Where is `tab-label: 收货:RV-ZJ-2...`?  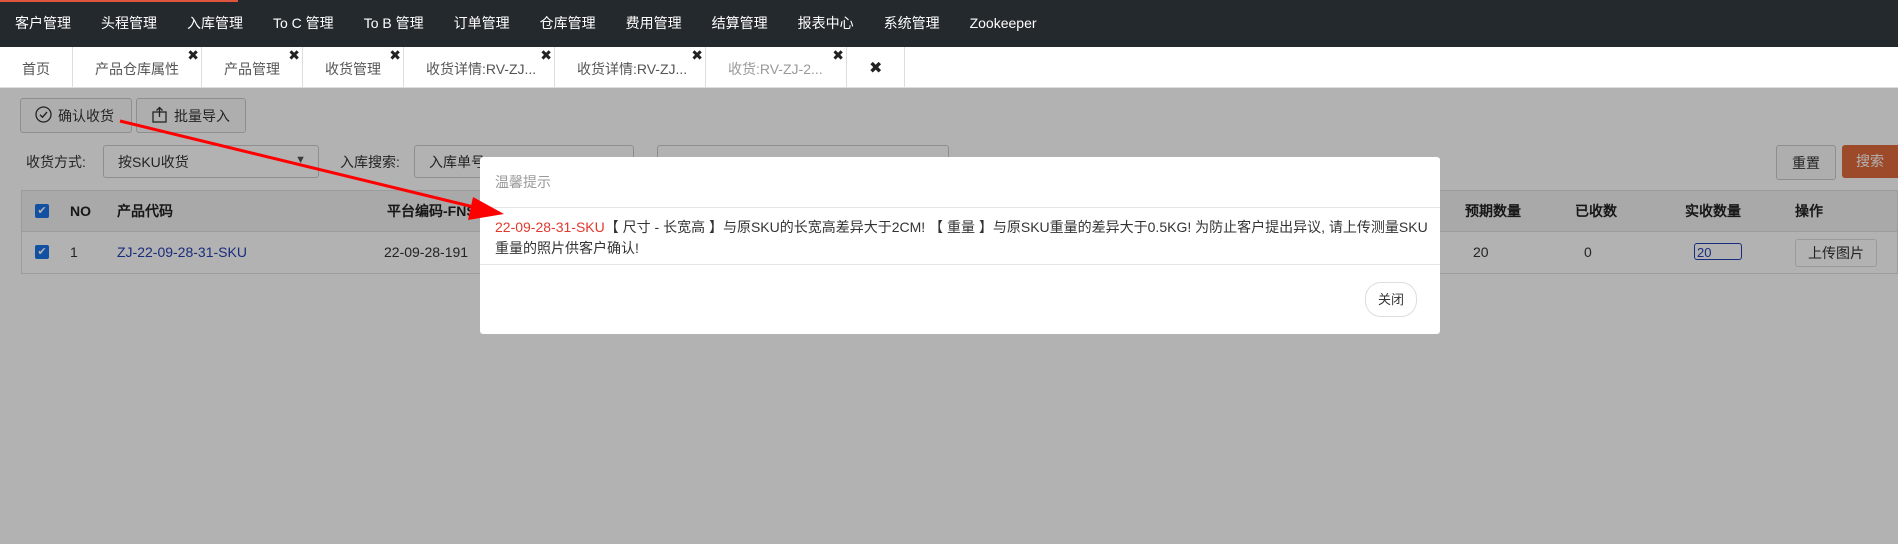 tab-label: 收货:RV-ZJ-2... is located at coordinates (775, 69).